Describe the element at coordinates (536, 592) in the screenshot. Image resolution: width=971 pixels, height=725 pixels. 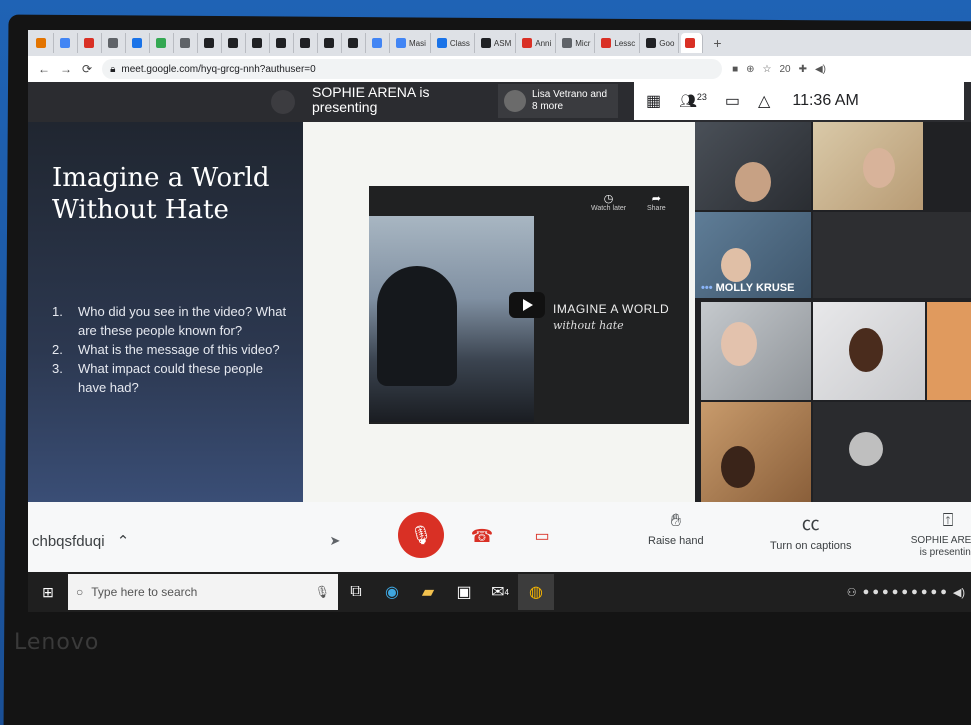
I see `chrome-icon: ◍` at that location.